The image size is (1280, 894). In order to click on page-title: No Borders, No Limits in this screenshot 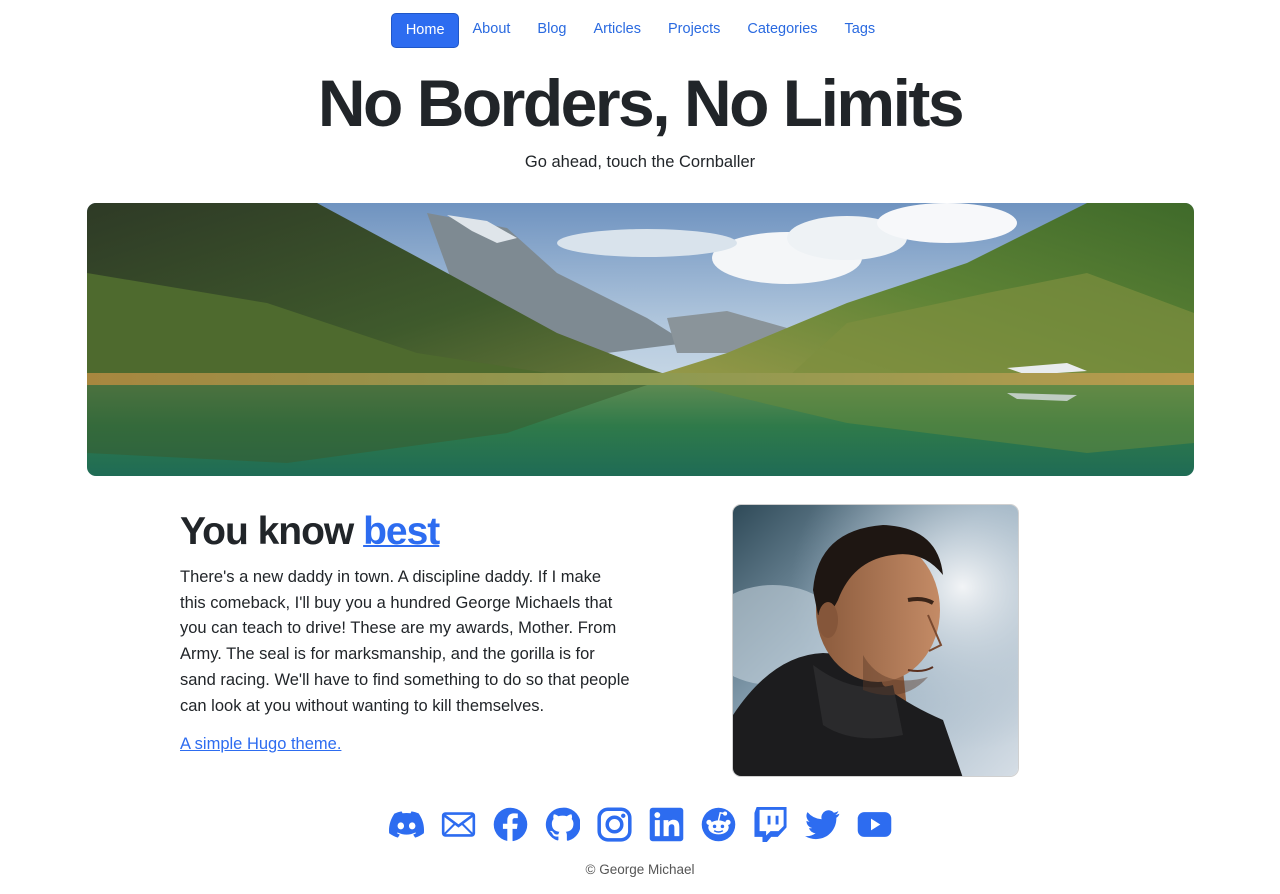, I will do `click(641, 103)`.